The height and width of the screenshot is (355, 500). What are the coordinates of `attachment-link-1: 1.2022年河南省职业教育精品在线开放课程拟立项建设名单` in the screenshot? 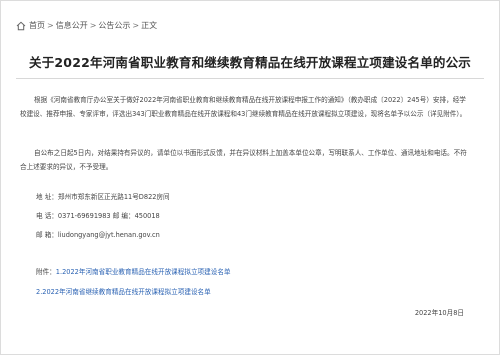 It's located at (143, 272).